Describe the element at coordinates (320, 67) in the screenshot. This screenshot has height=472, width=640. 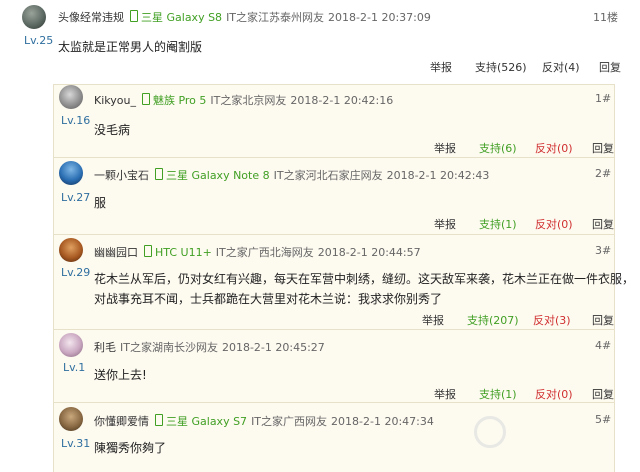
I see `comment-actions: 举报 支持(526) 反对(4) 回复` at that location.